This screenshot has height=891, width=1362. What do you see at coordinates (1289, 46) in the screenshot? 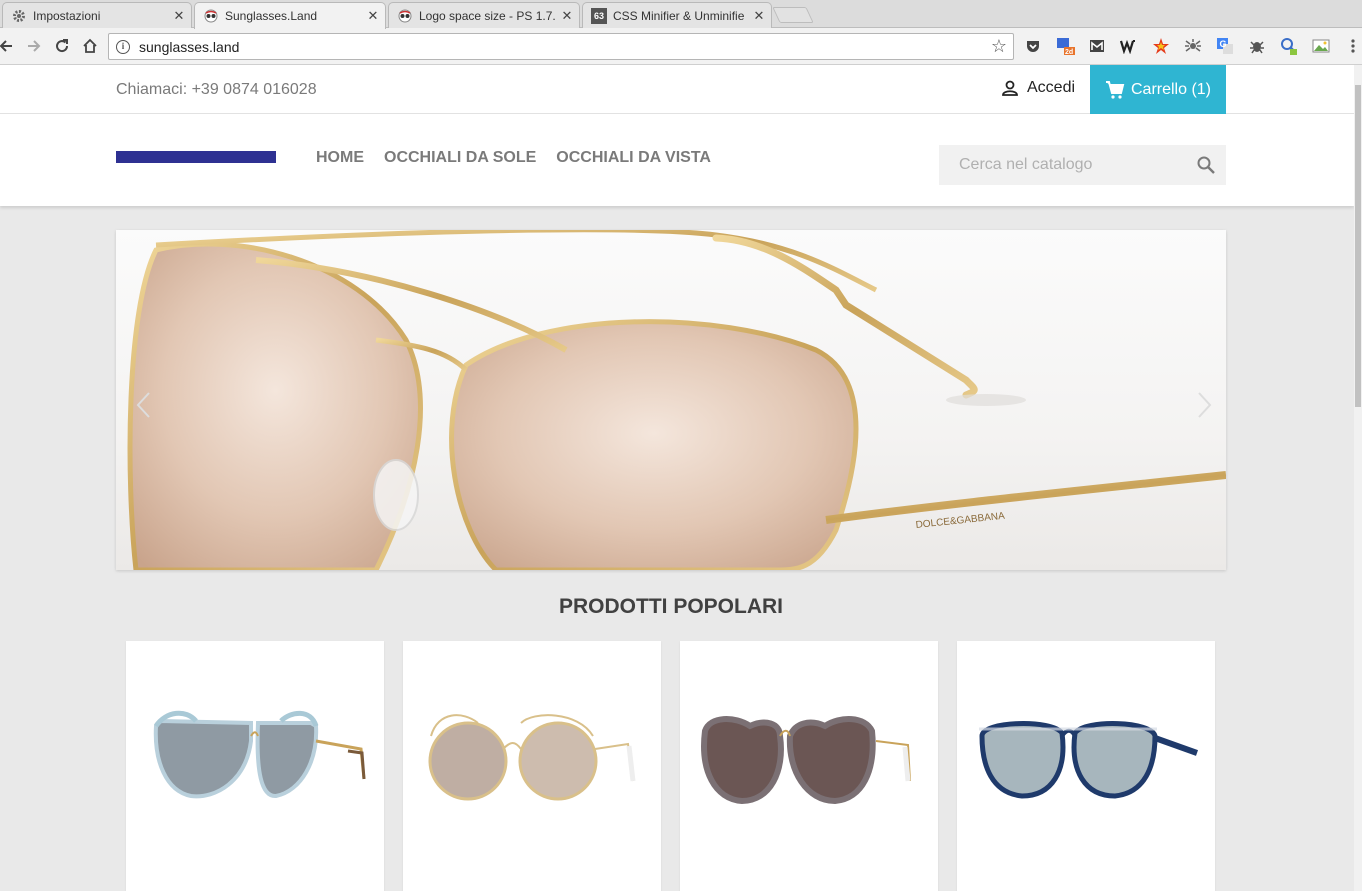
I see `magnifier-icon` at bounding box center [1289, 46].